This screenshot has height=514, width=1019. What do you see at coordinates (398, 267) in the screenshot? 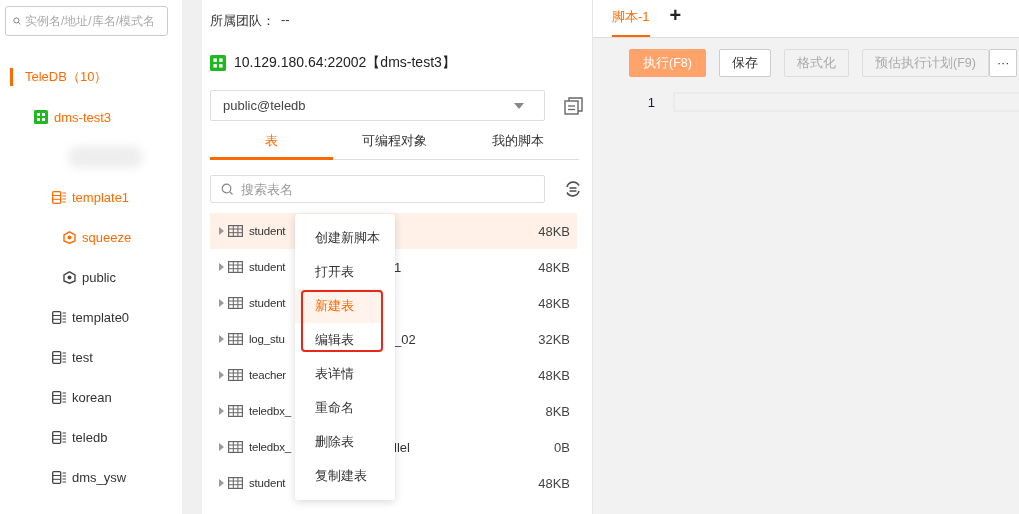
I see `table-name: 1` at bounding box center [398, 267].